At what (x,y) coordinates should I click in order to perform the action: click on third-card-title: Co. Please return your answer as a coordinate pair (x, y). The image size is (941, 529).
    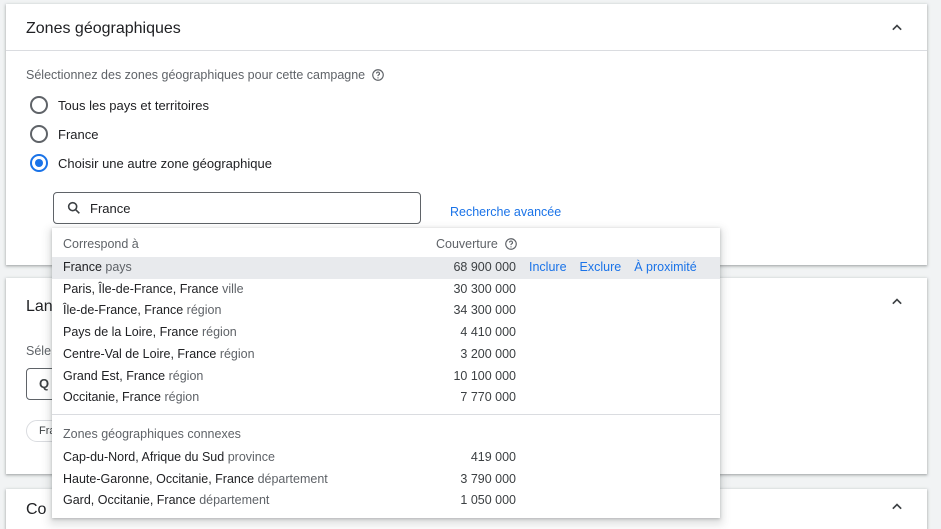
    Looking at the image, I should click on (36, 509).